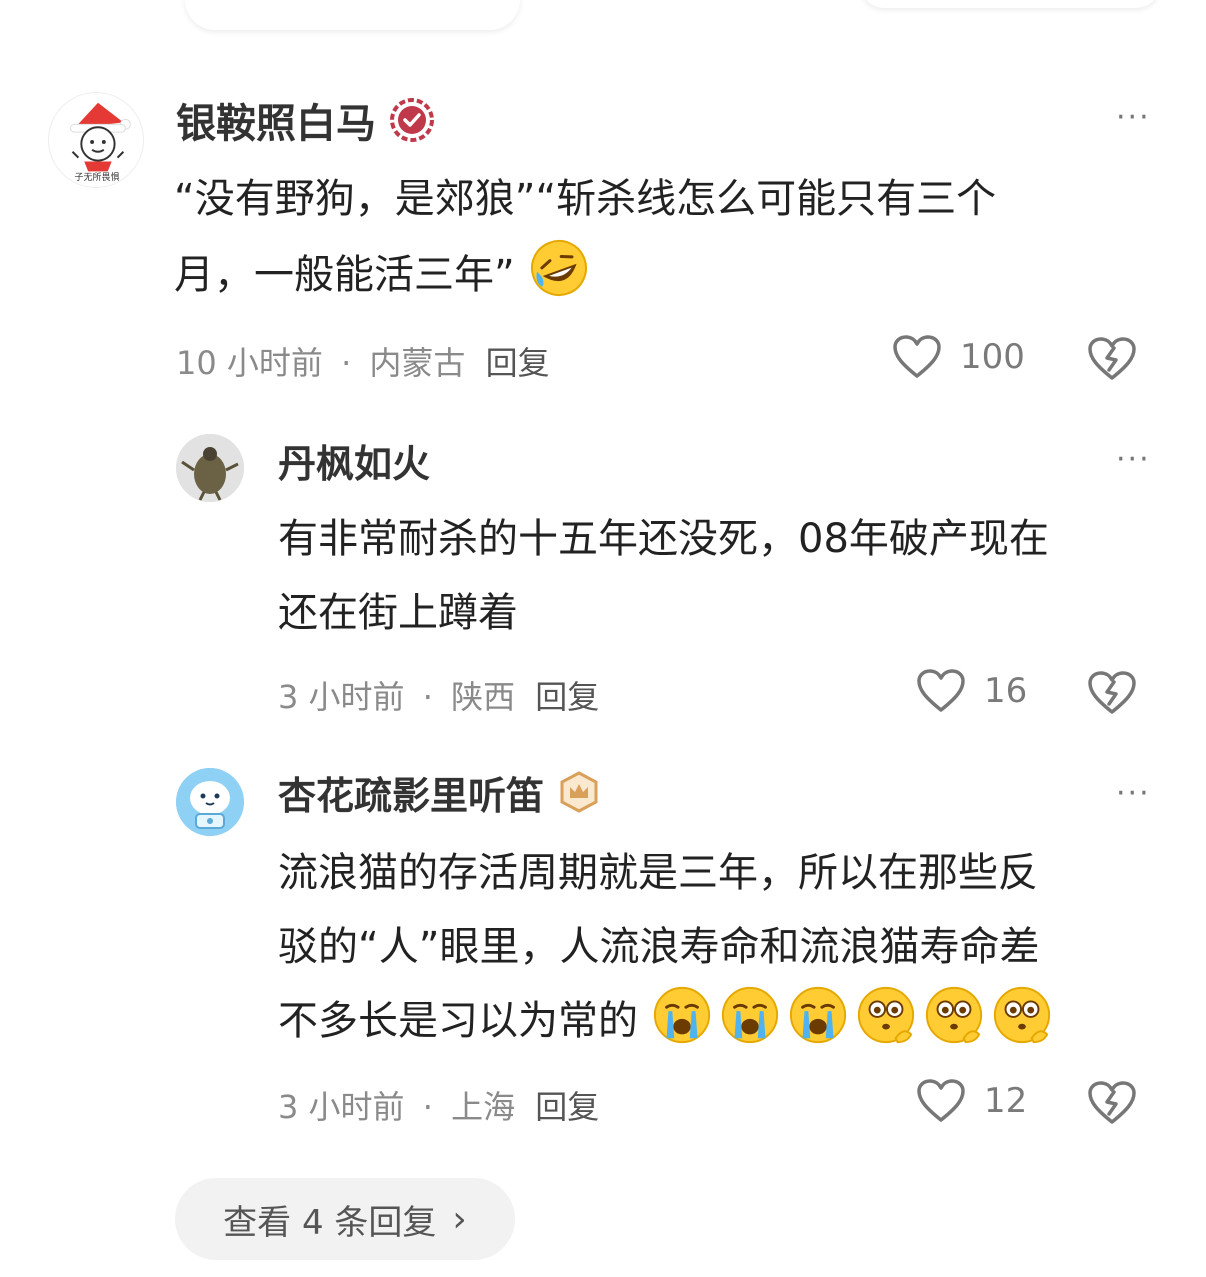  Describe the element at coordinates (585, 199) in the screenshot. I see `comment-line: “没有野狗，是郊狼”“斩杀线怎么可能只有三个` at that location.